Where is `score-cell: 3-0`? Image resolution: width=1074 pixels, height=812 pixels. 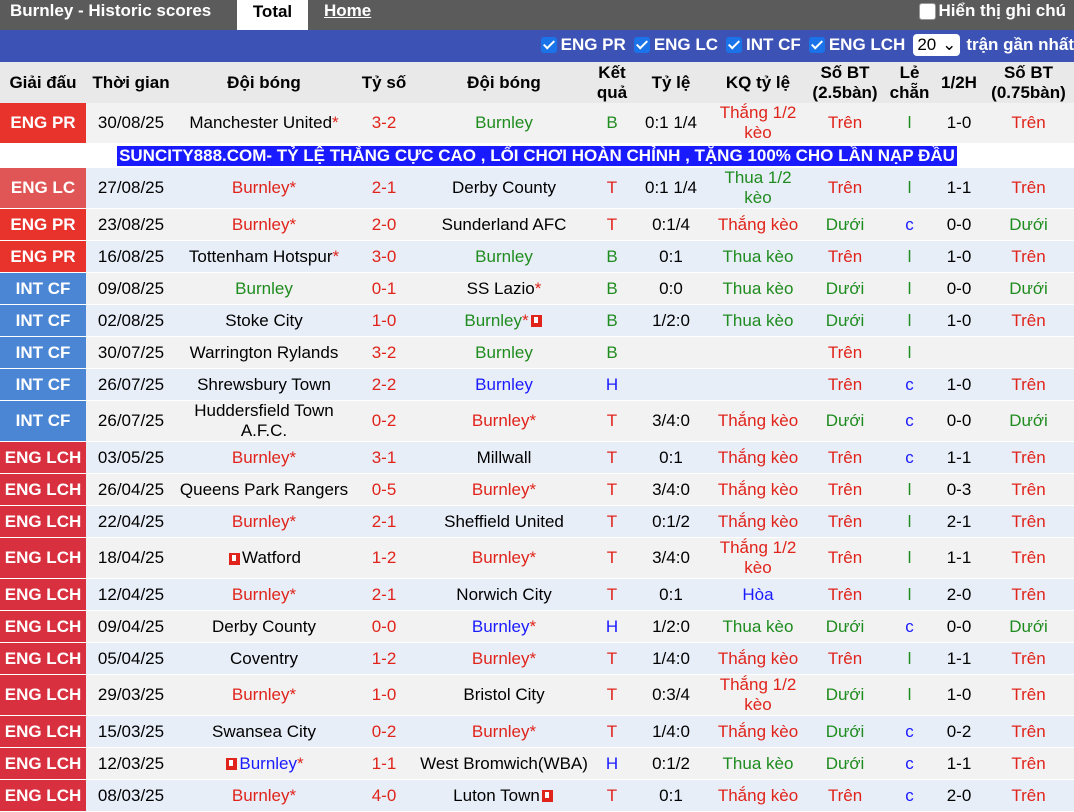 score-cell: 3-0 is located at coordinates (384, 256).